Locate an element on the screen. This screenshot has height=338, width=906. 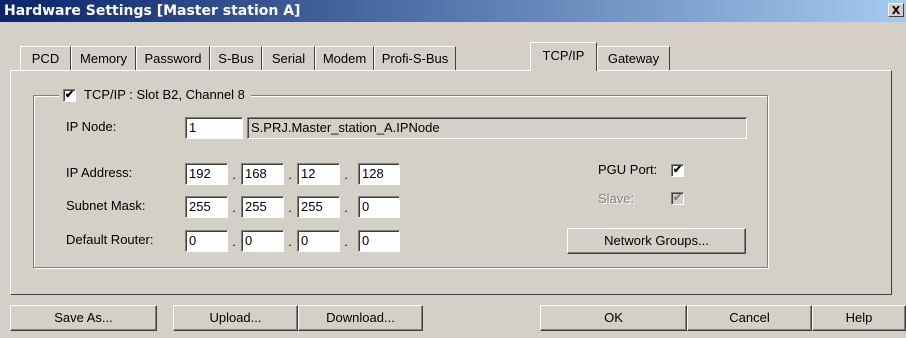
window-title: Hardware Settings [Master station A] is located at coordinates (152, 11).